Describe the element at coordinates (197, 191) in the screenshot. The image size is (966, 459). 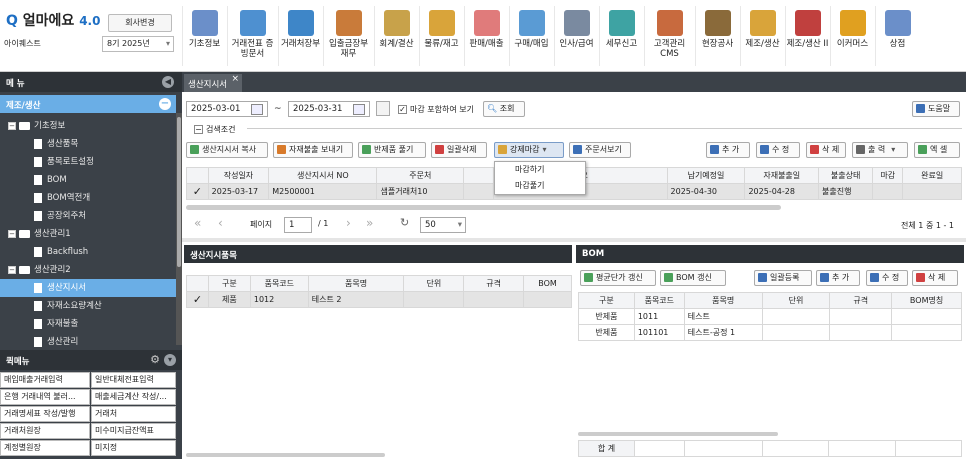
I see `row-checkbox: ✓` at that location.